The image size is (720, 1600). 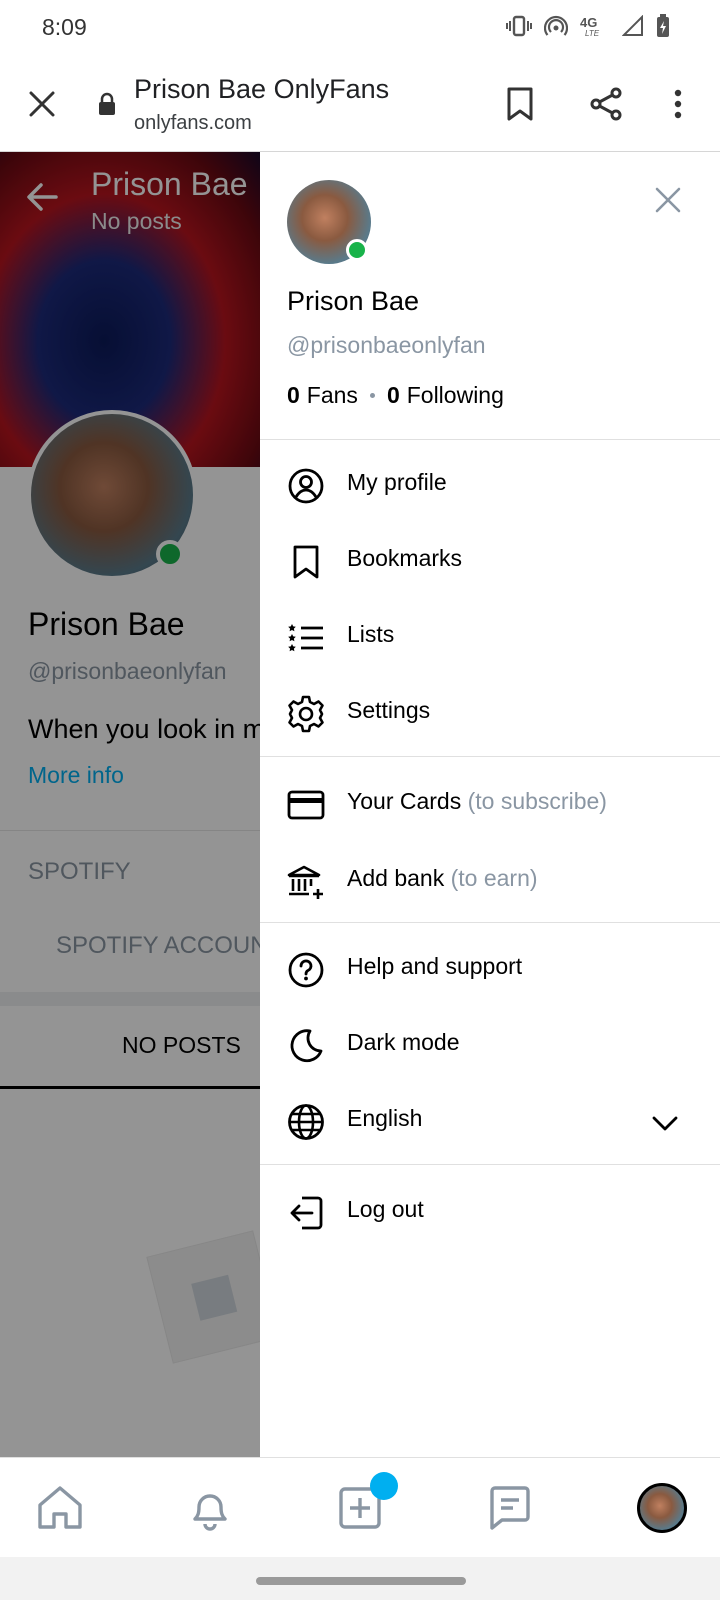 What do you see at coordinates (306, 1122) in the screenshot?
I see `globe-icon` at bounding box center [306, 1122].